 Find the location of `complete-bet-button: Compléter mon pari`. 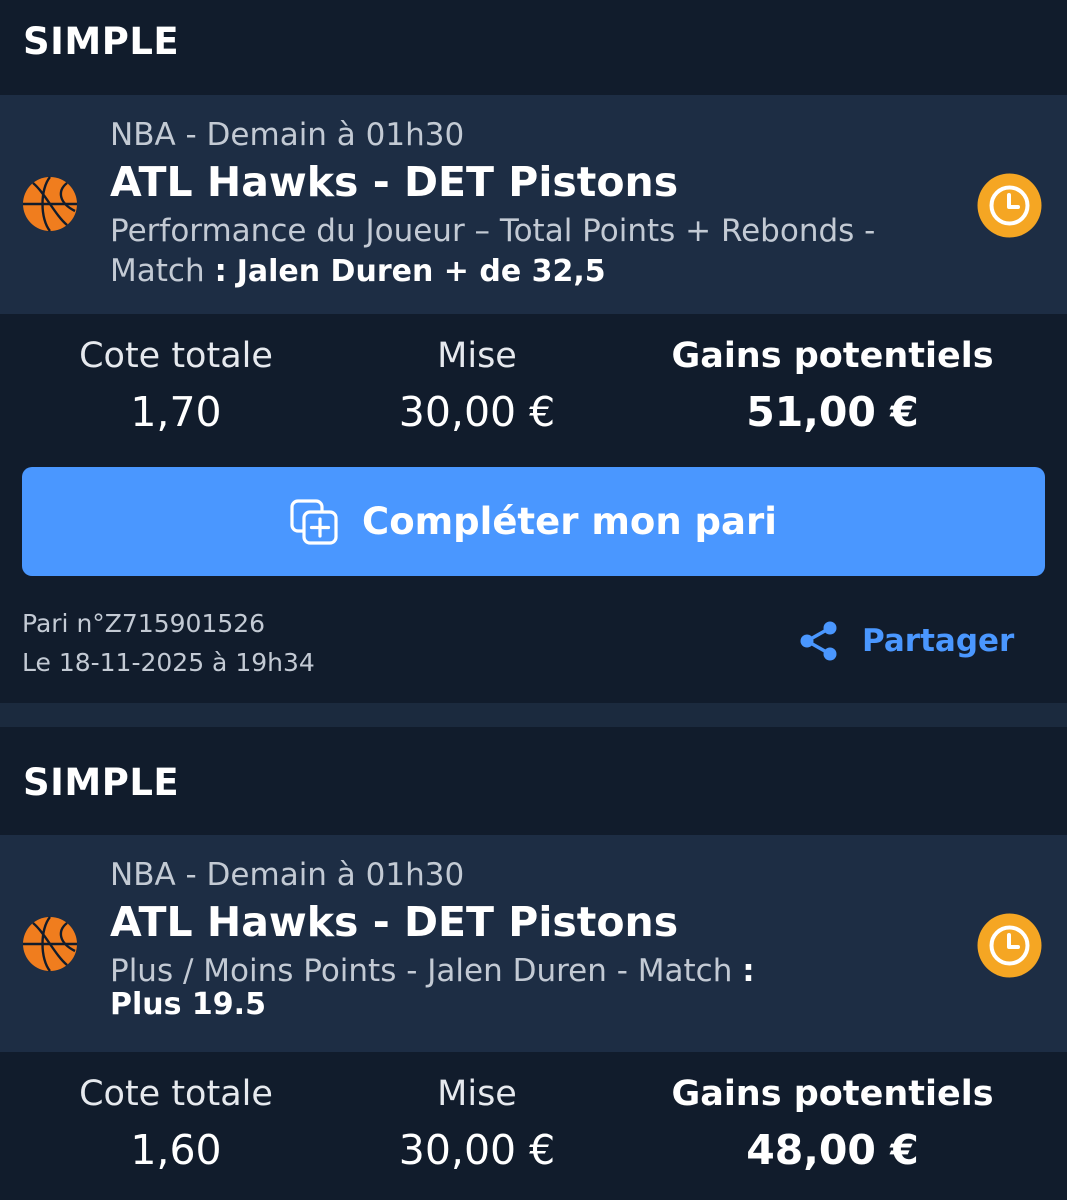

complete-bet-button: Compléter mon pari is located at coordinates (533, 521).